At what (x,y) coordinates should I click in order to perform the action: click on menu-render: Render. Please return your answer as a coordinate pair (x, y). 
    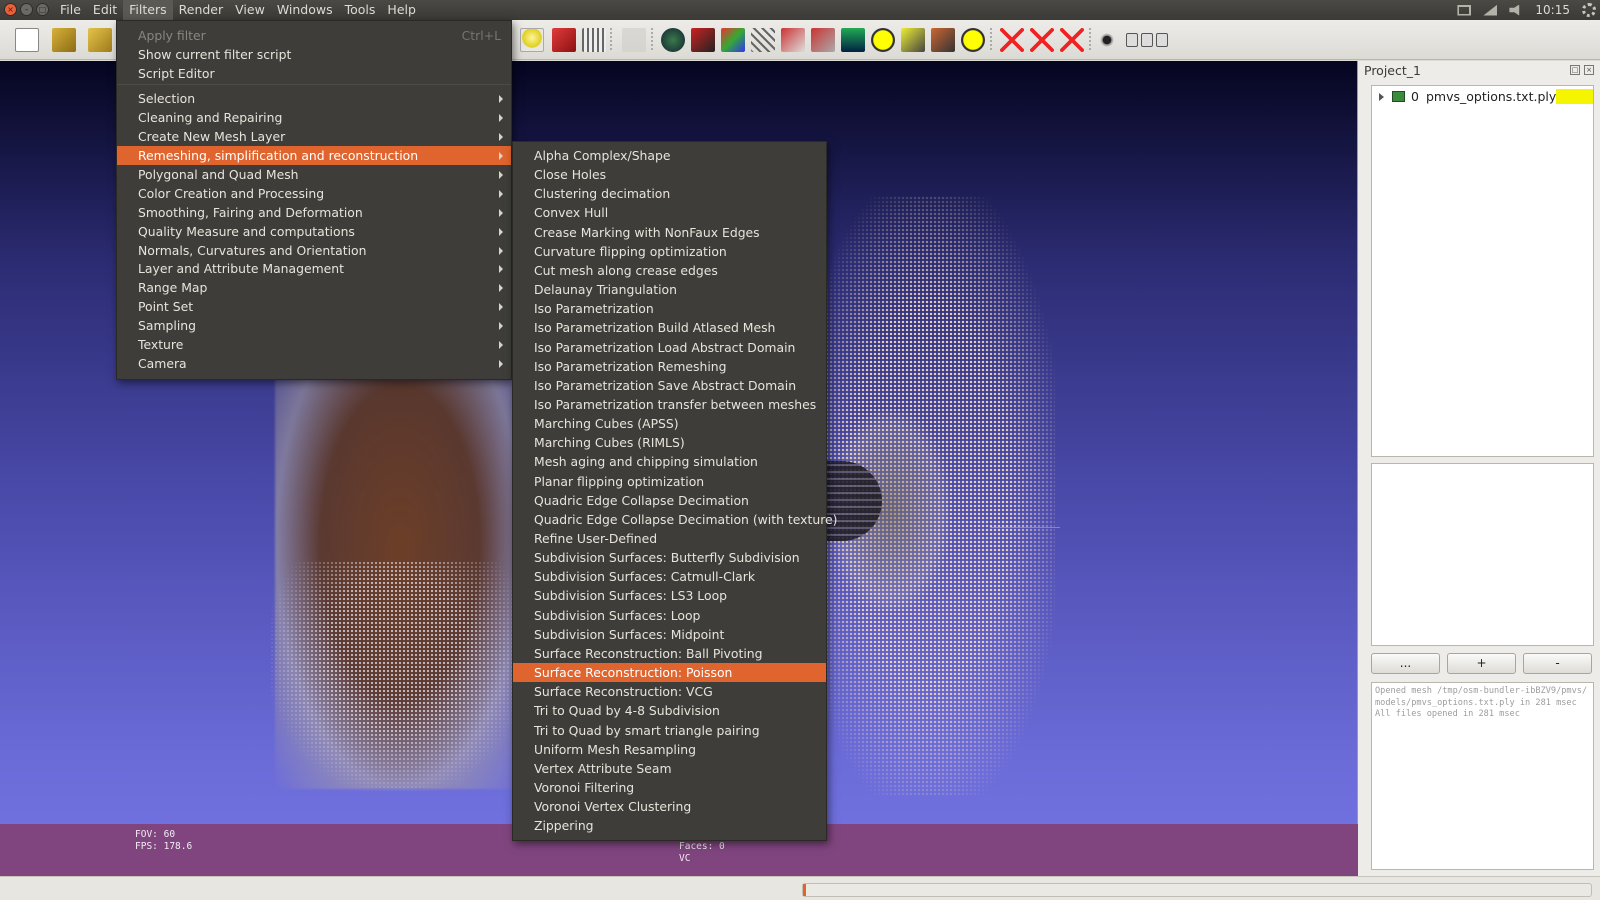
    Looking at the image, I should click on (201, 10).